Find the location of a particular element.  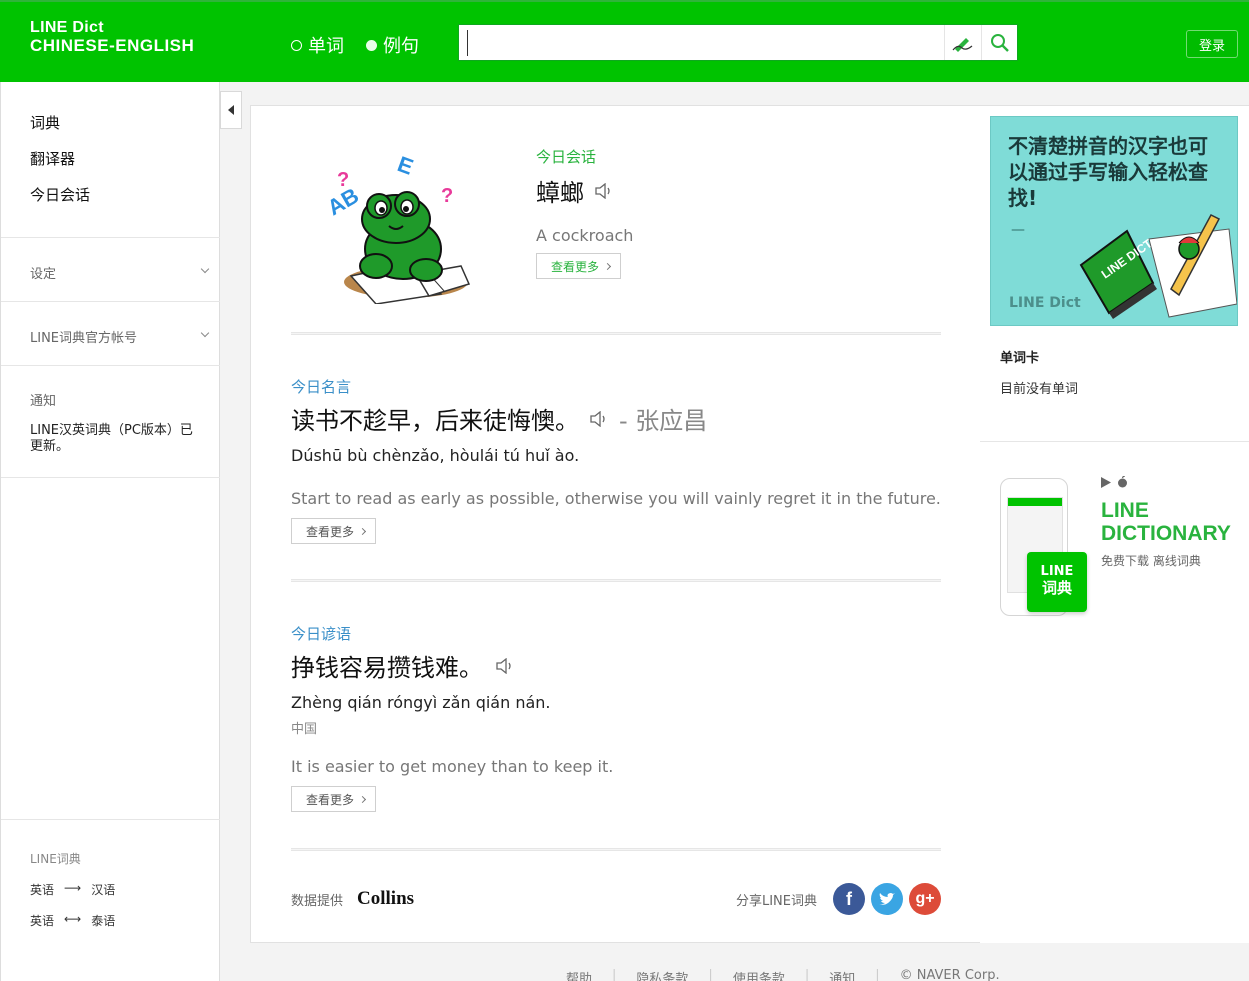

quote-text: 读书不趁早，后来徒悔懊。 is located at coordinates (435, 421).